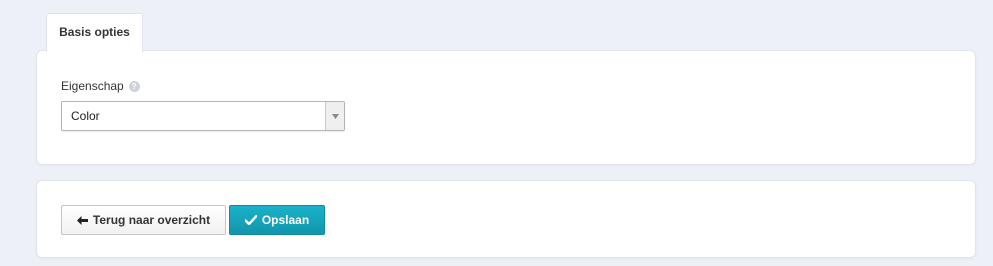  I want to click on back-to-overview-button: Terug naar overzicht, so click(143, 220).